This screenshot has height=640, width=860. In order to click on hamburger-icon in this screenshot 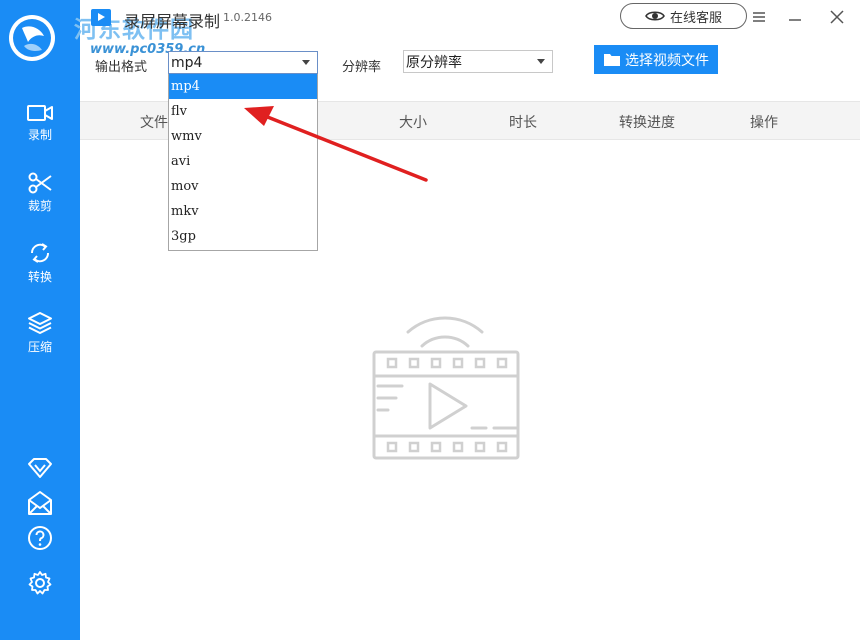, I will do `click(759, 17)`.